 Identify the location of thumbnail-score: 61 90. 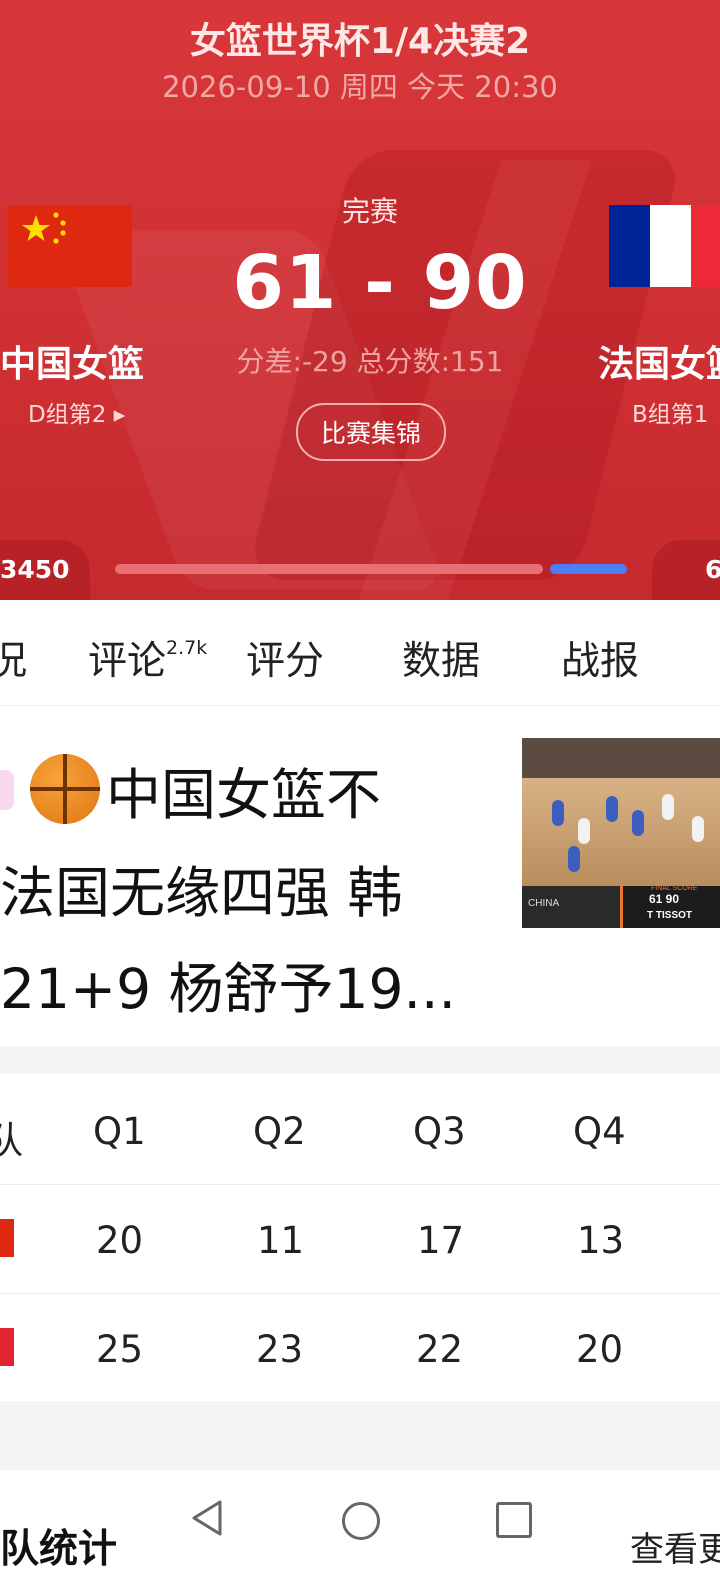
(664, 899).